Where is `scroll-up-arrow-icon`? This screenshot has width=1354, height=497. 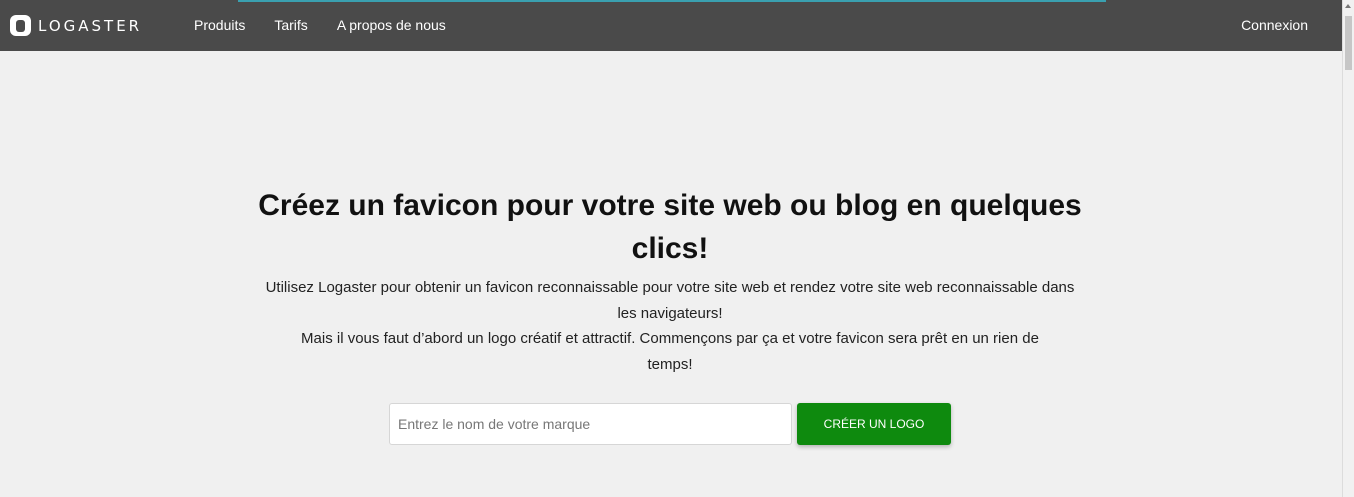
scroll-up-arrow-icon is located at coordinates (1348, 6).